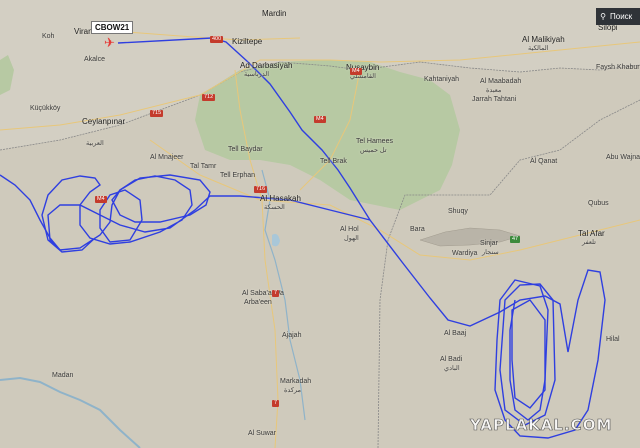 This screenshot has width=640, height=448. I want to click on search-button: ⚲ Поиск, so click(618, 16).